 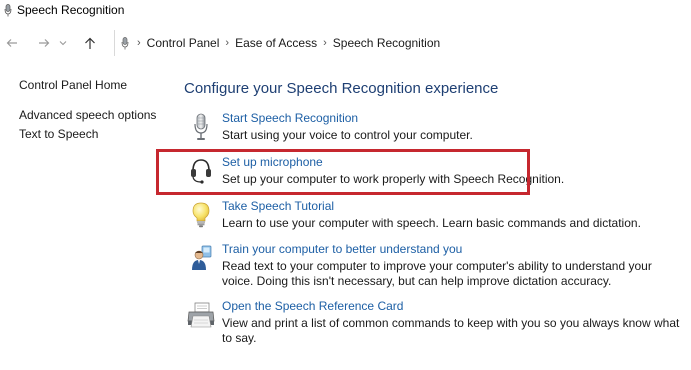 What do you see at coordinates (276, 43) in the screenshot?
I see `breadcrumb-item-ease-of-access: Ease of Access` at bounding box center [276, 43].